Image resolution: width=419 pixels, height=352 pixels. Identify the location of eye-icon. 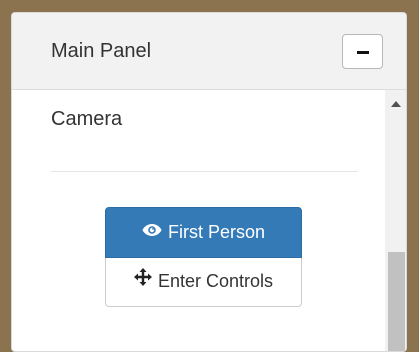
(152, 231).